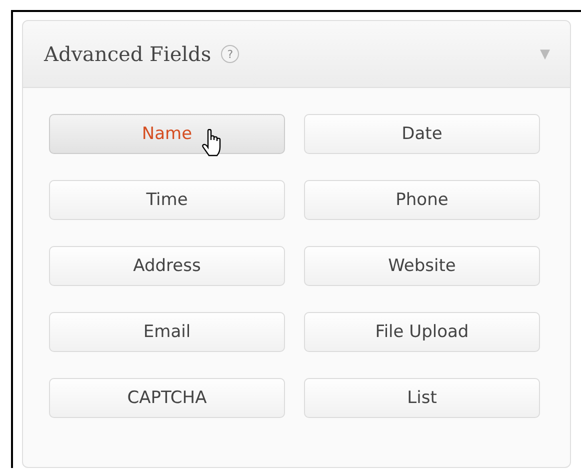 The height and width of the screenshot is (470, 581). What do you see at coordinates (167, 266) in the screenshot?
I see `field-button: Address` at bounding box center [167, 266].